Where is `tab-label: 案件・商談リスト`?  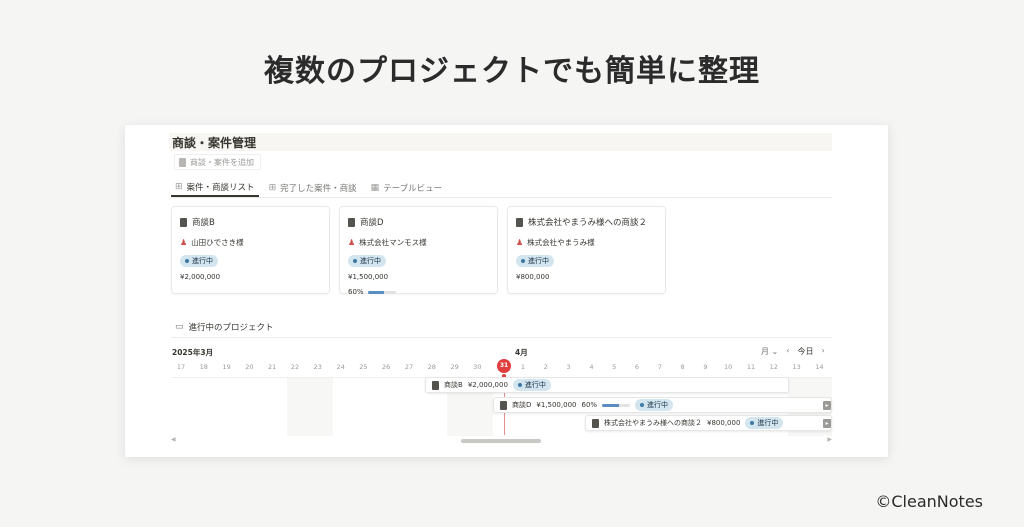
tab-label: 案件・商談リスト is located at coordinates (220, 187).